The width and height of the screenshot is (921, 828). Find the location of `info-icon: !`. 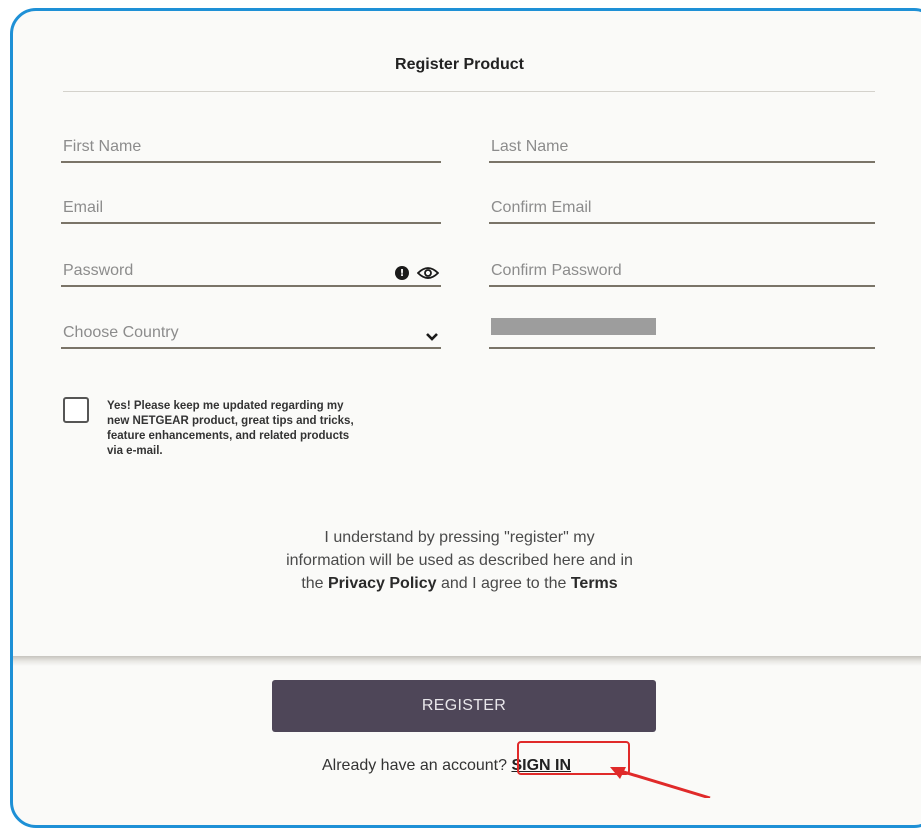

info-icon: ! is located at coordinates (402, 273).